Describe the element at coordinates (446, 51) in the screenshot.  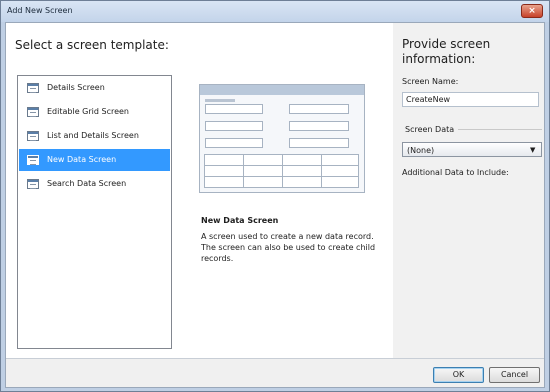
I see `screen-info-heading: Provide screen information:` at that location.